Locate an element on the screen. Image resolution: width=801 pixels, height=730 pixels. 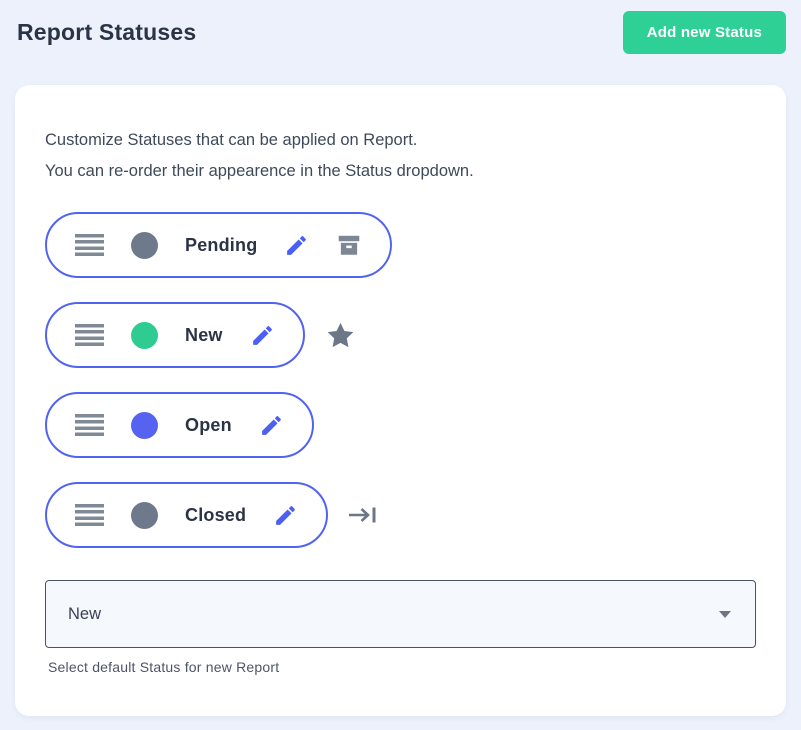
default-status-section: New Select default Status for new Report is located at coordinates (400, 627).